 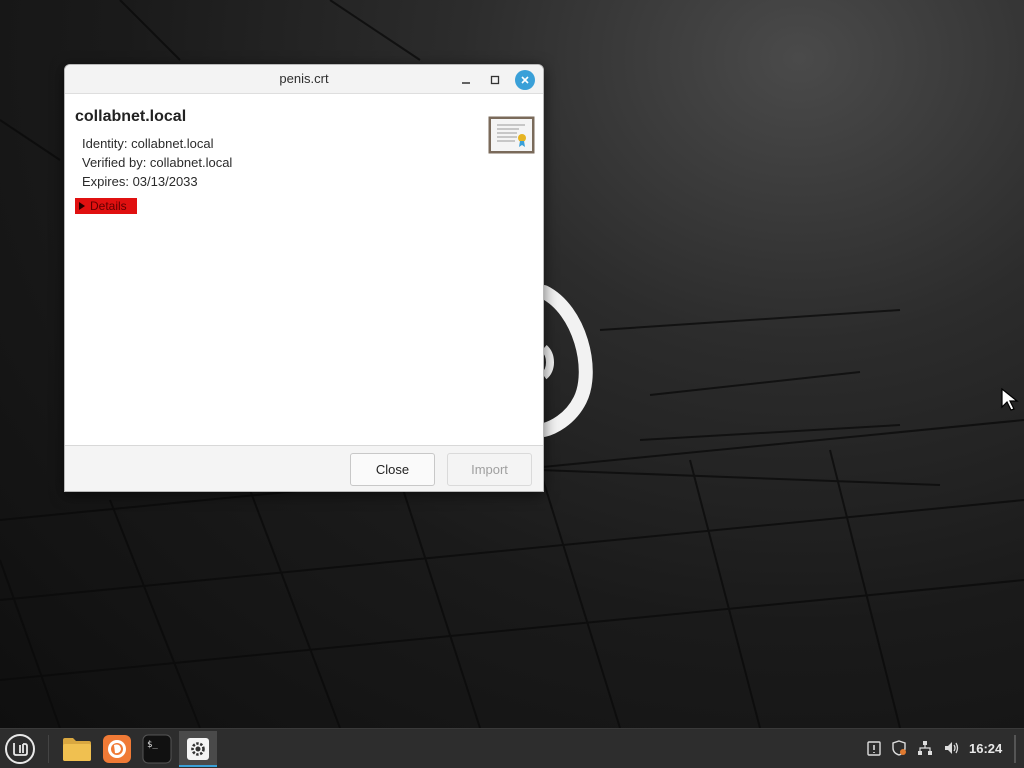 What do you see at coordinates (525, 80) in the screenshot?
I see `close-icon` at bounding box center [525, 80].